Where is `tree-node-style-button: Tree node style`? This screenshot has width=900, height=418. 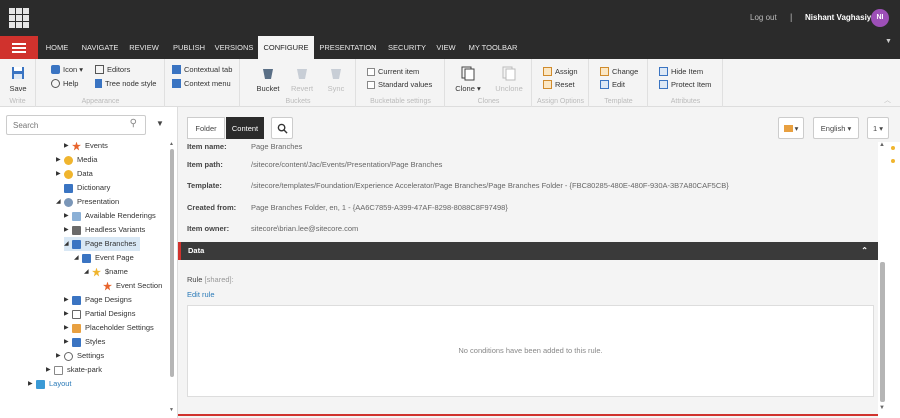 tree-node-style-button: Tree node style is located at coordinates (125, 83).